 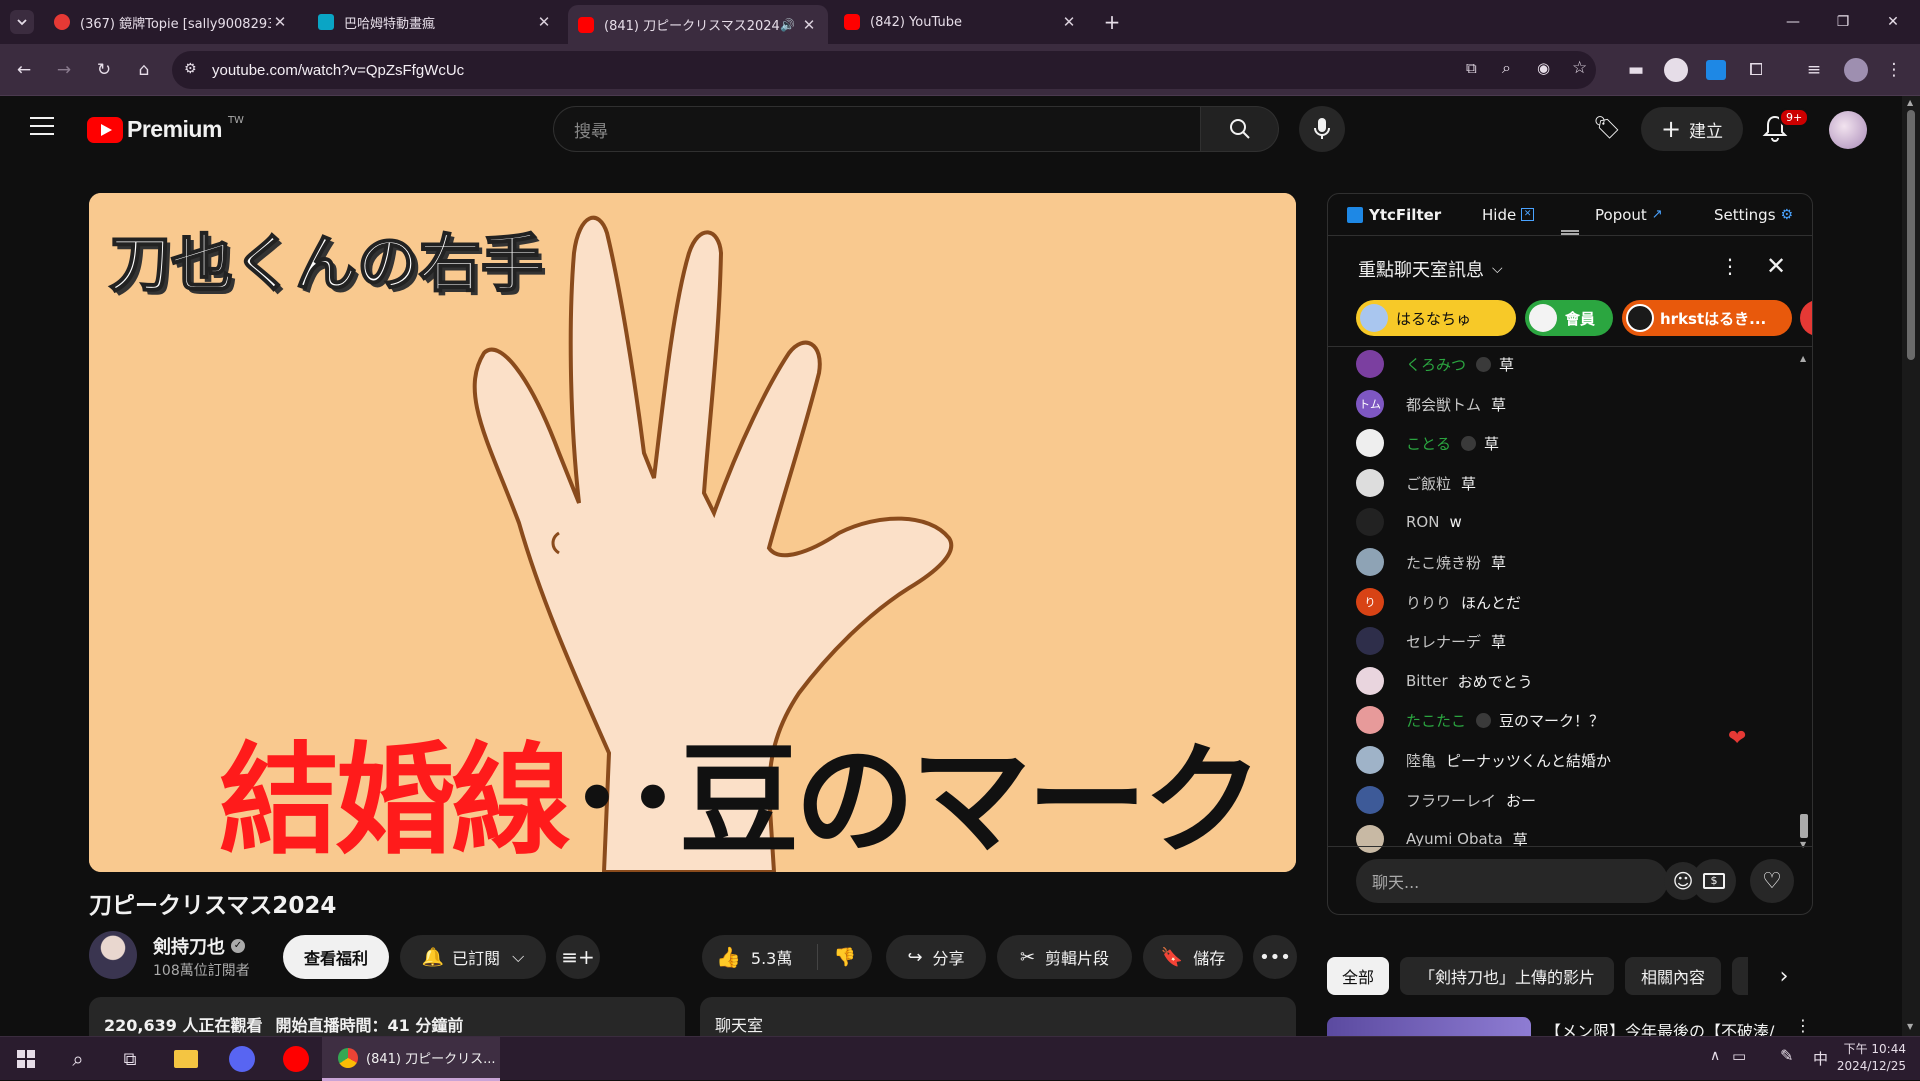 I want to click on camera-extension-icon, so click(x=1676, y=70).